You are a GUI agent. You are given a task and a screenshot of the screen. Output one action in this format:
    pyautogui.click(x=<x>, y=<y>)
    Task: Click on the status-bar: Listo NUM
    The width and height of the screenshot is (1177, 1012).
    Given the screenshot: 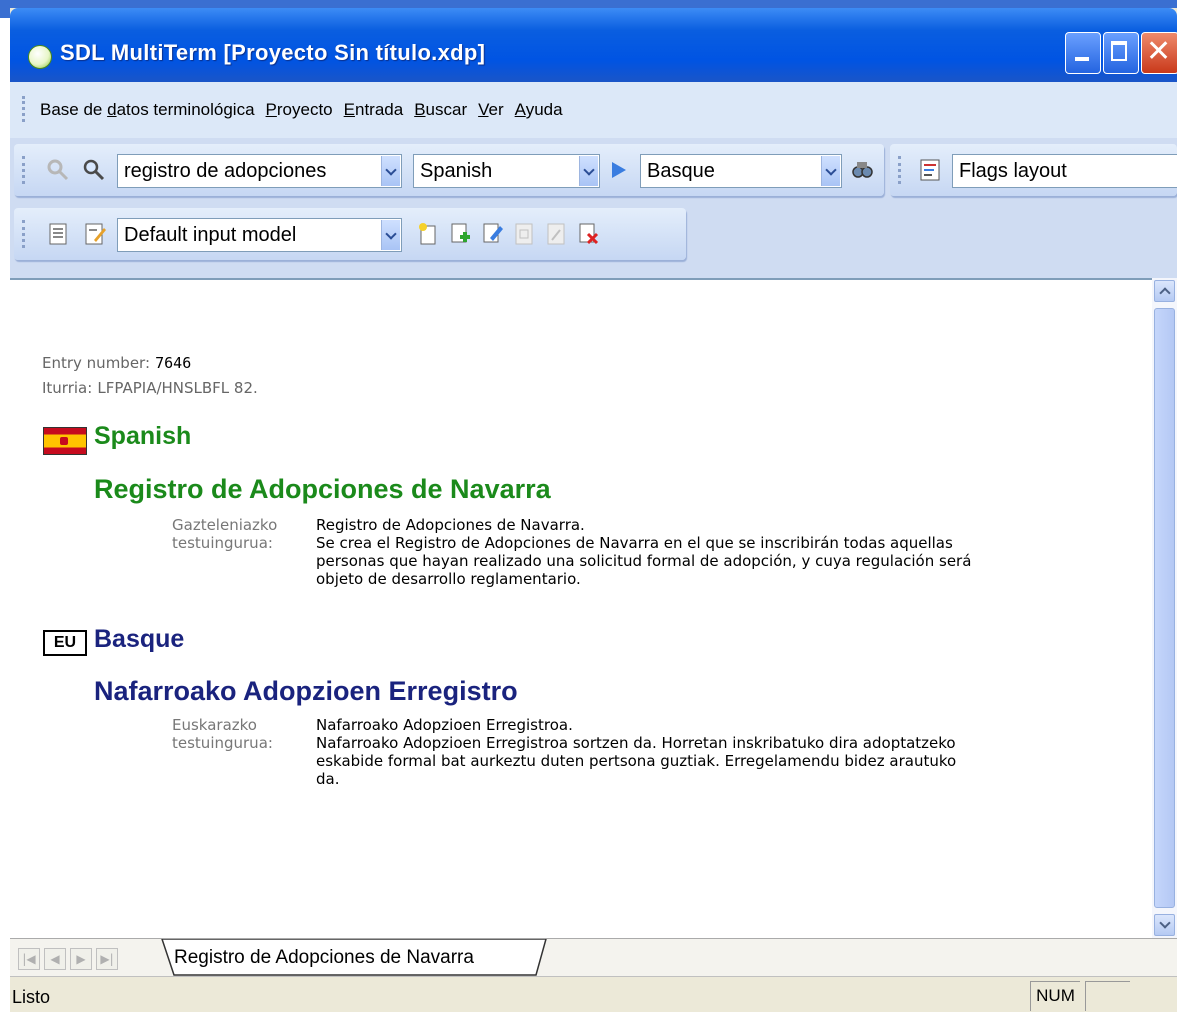 What is the action you would take?
    pyautogui.click(x=593, y=994)
    